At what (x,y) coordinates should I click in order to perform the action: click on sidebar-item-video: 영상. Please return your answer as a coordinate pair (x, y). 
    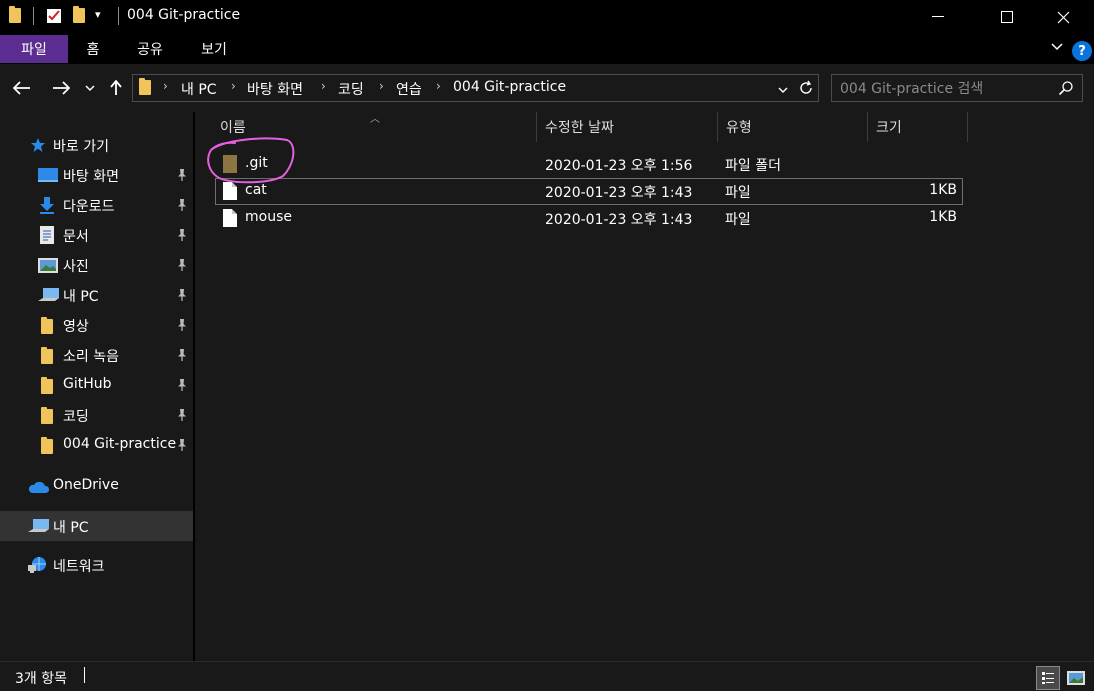
    Looking at the image, I should click on (96, 325).